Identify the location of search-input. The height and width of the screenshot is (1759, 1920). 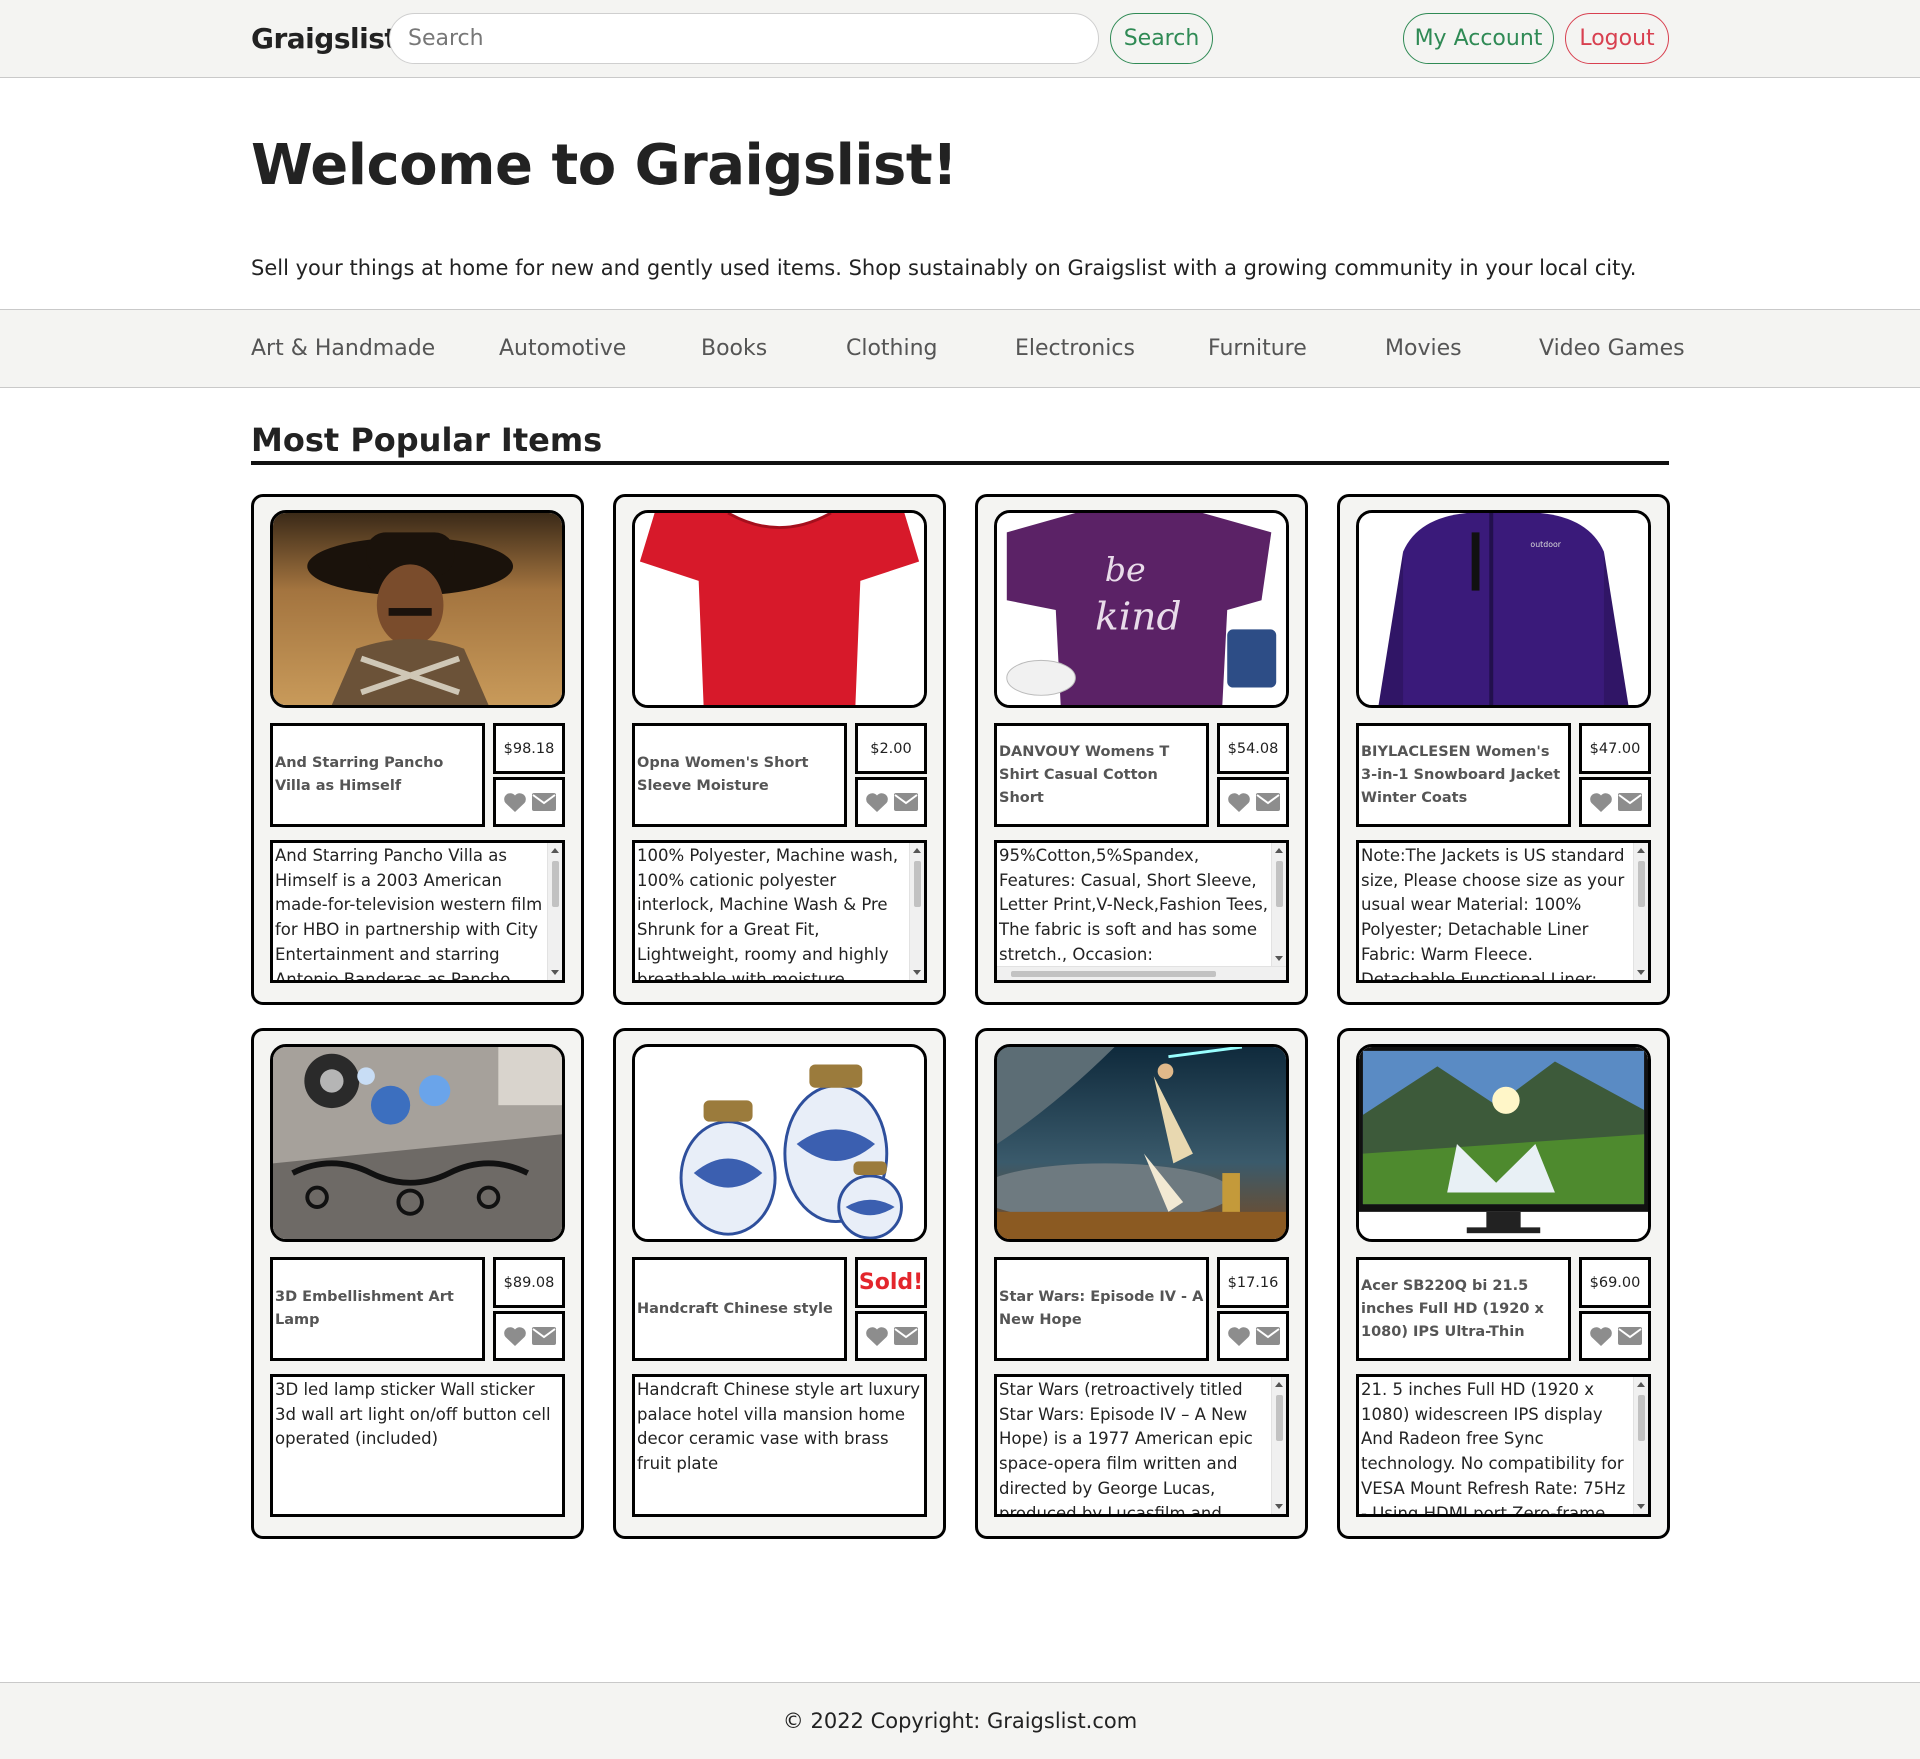
(744, 38).